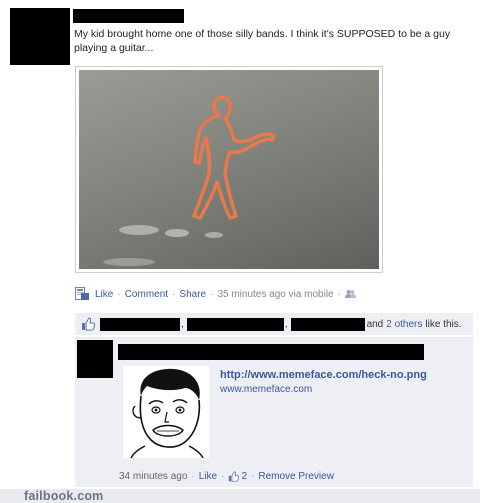 The image size is (480, 503). What do you see at coordinates (296, 476) in the screenshot?
I see `remove-preview-link: Remove Preview` at bounding box center [296, 476].